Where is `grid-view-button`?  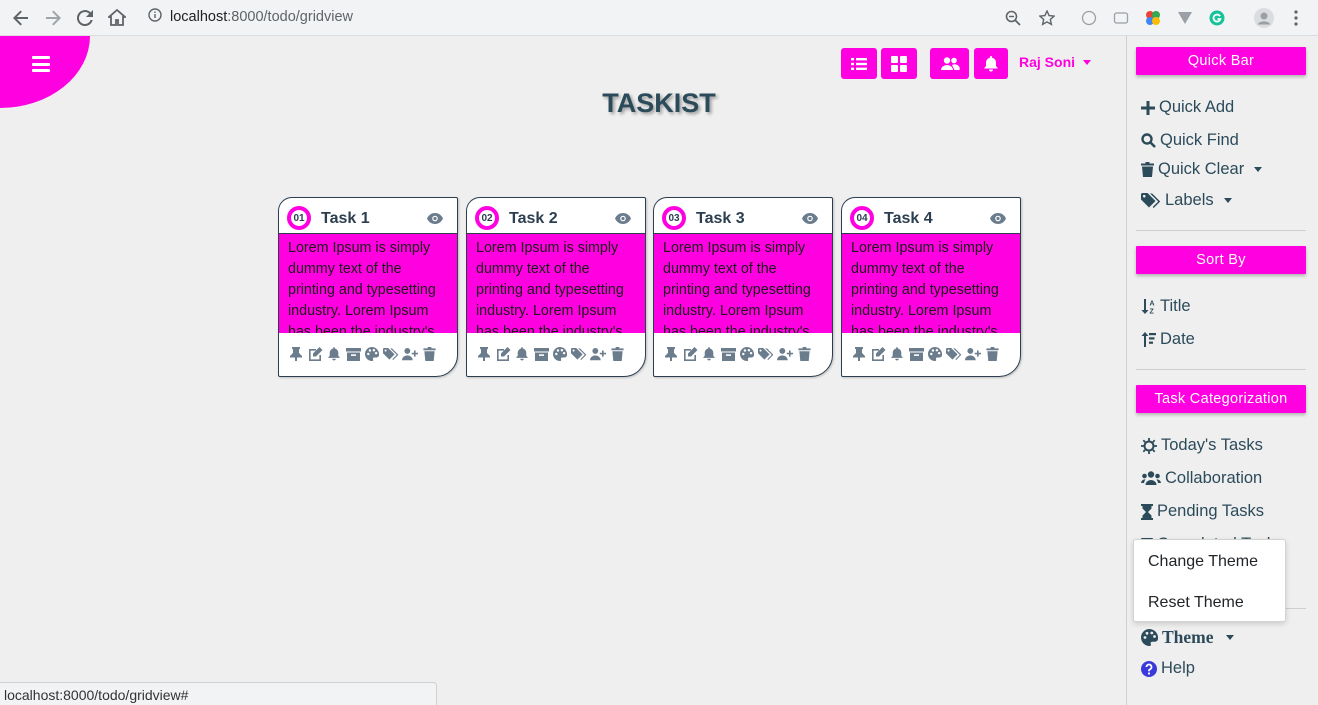 grid-view-button is located at coordinates (899, 63).